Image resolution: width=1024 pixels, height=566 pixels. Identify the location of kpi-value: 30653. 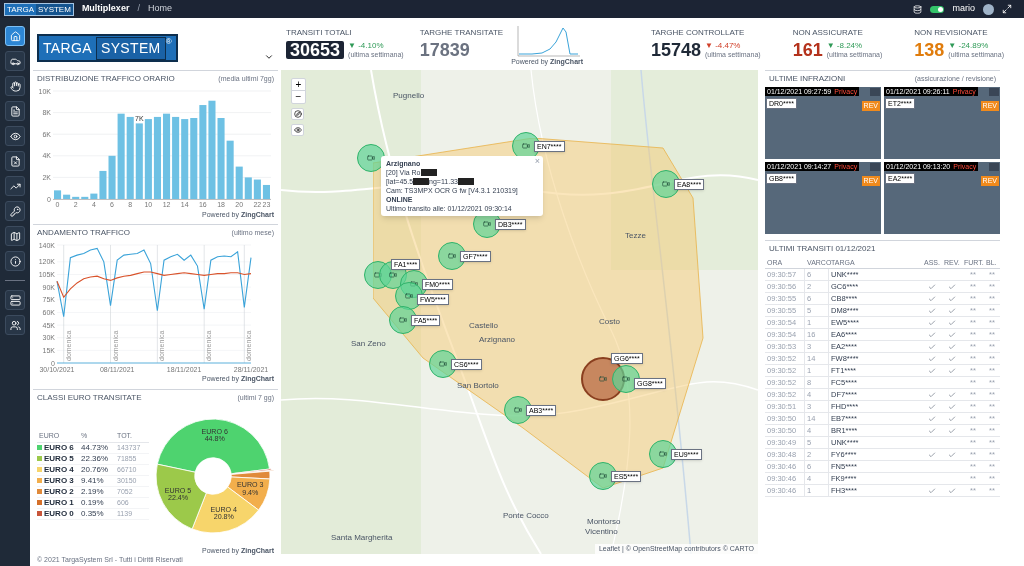
(315, 50).